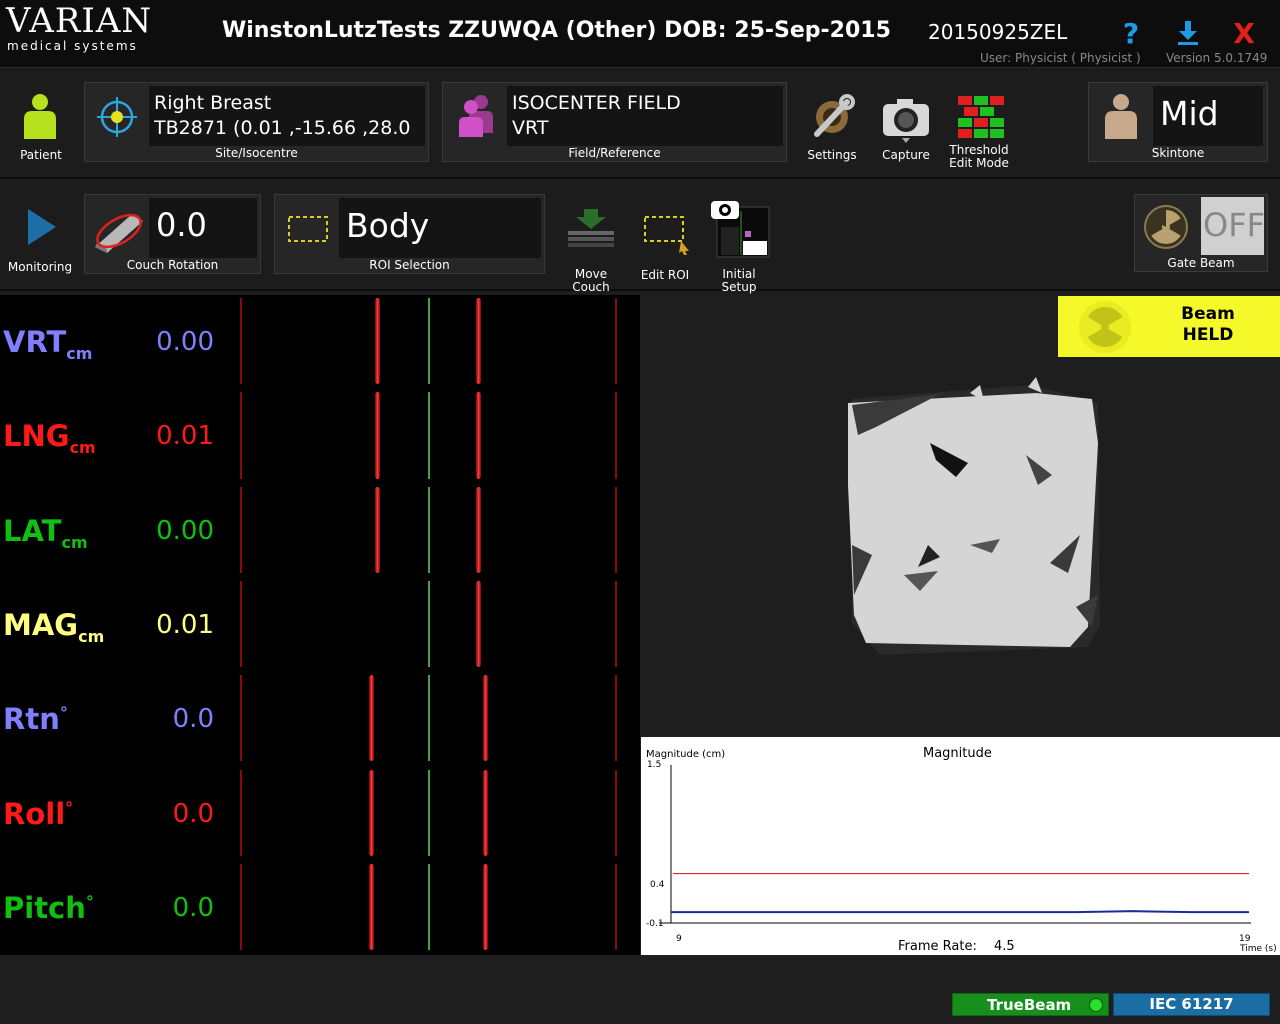 The width and height of the screenshot is (1280, 1024). I want to click on roi-selection-button: Body ROI Selection, so click(409, 234).